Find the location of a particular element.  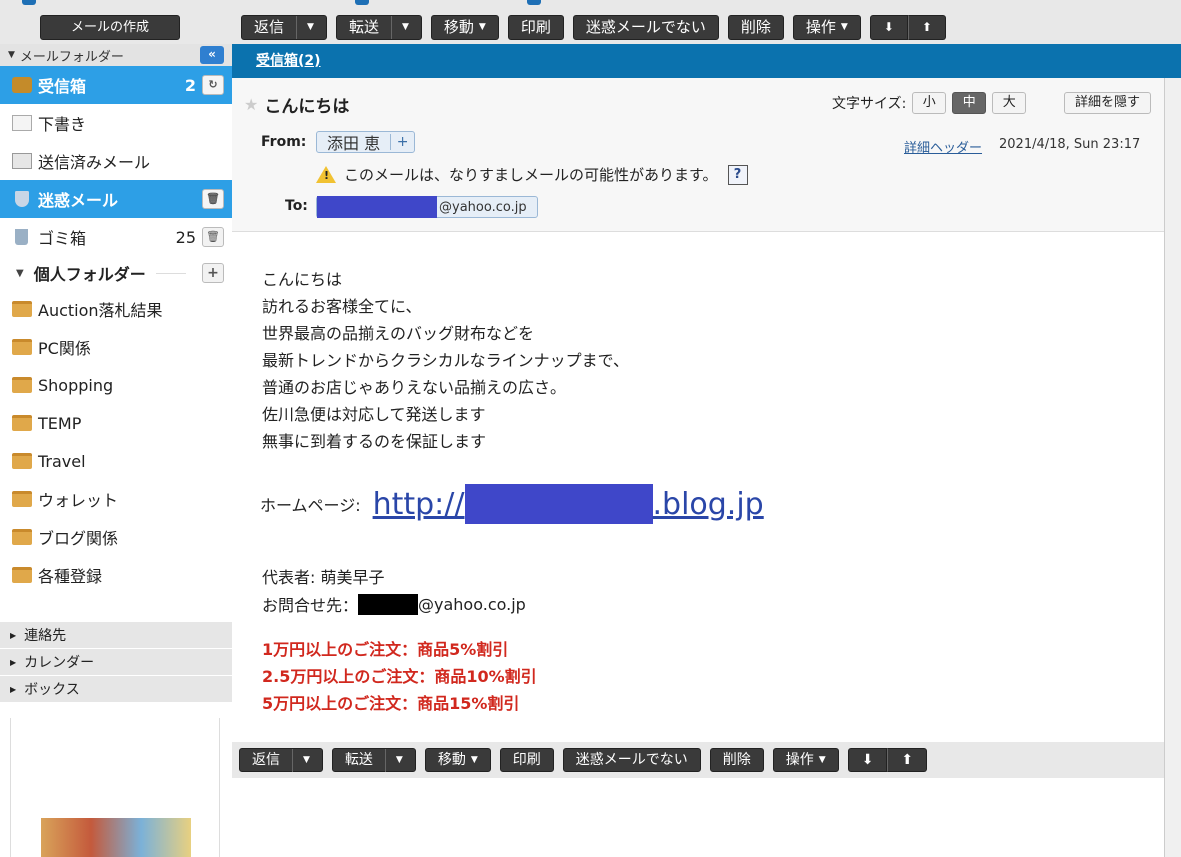

contact-label: お問合せ先： is located at coordinates (310, 605).